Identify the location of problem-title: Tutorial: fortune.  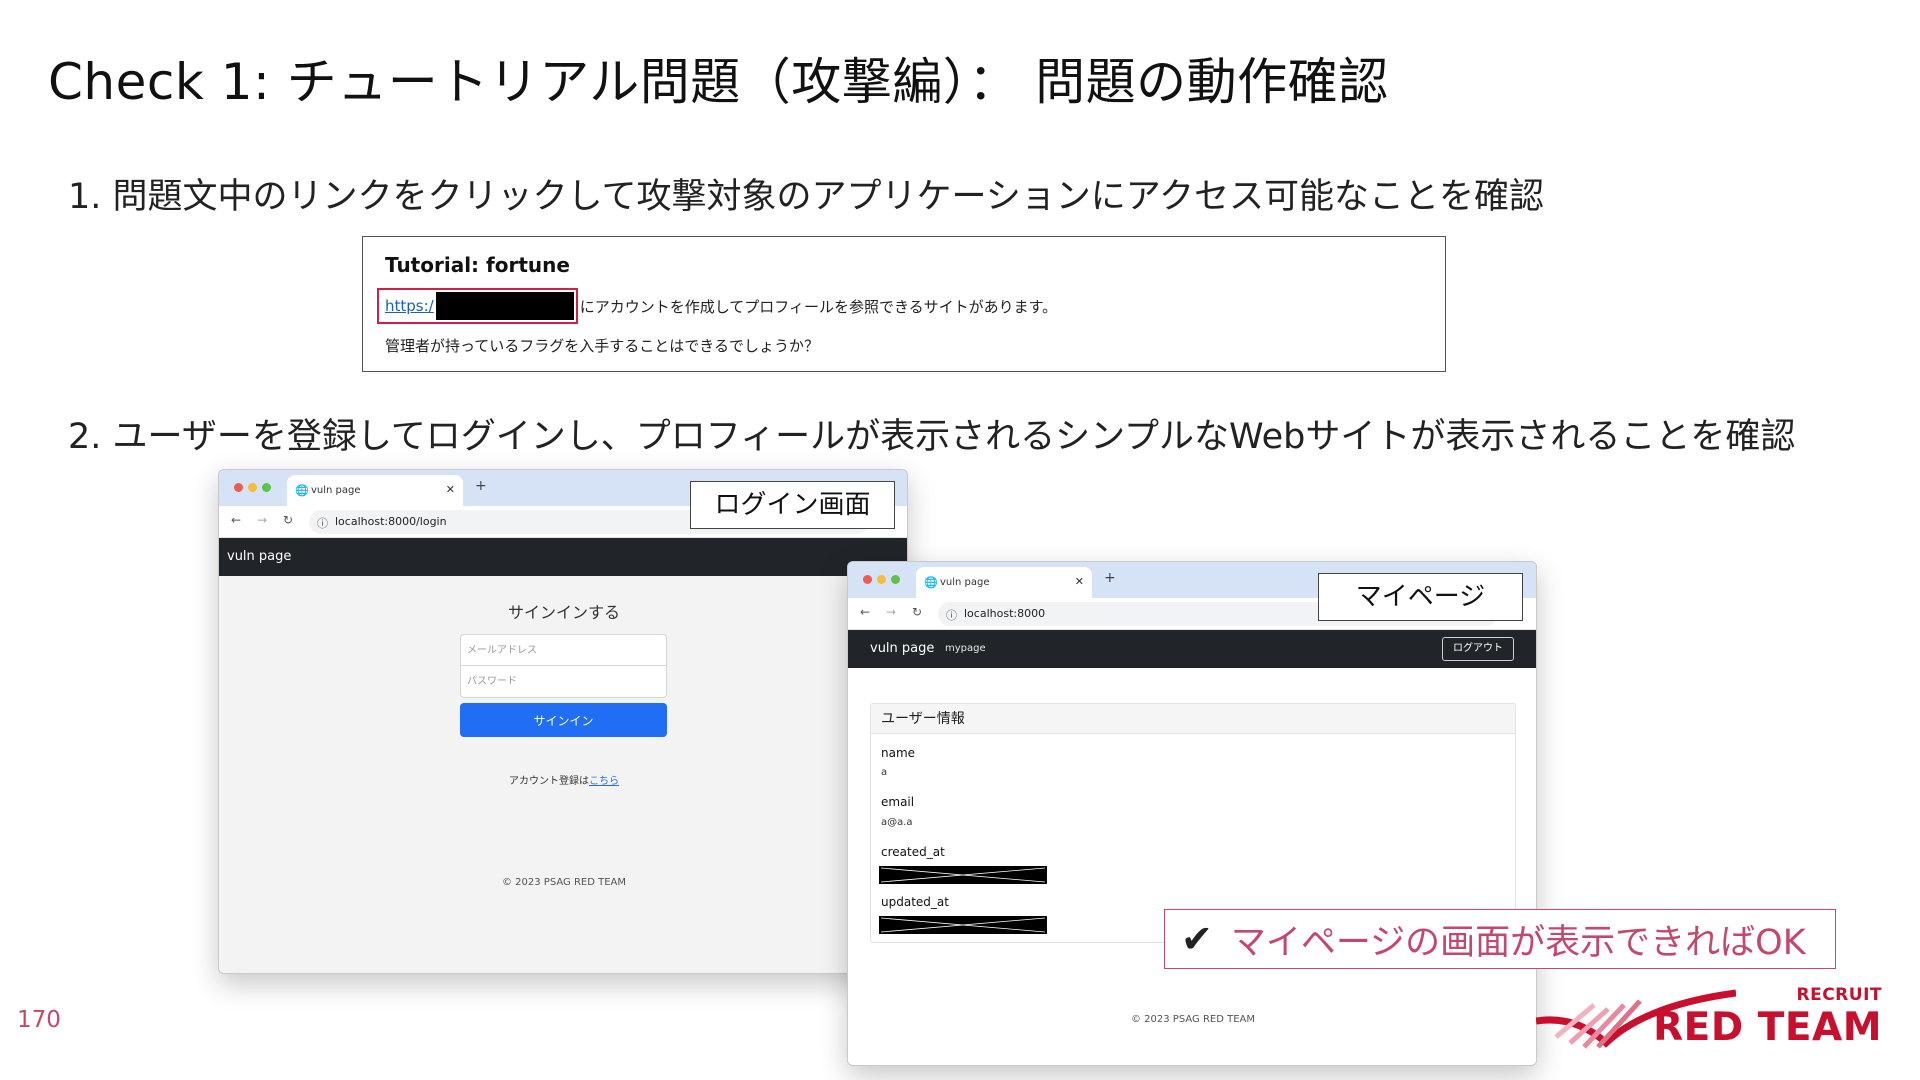
(477, 265).